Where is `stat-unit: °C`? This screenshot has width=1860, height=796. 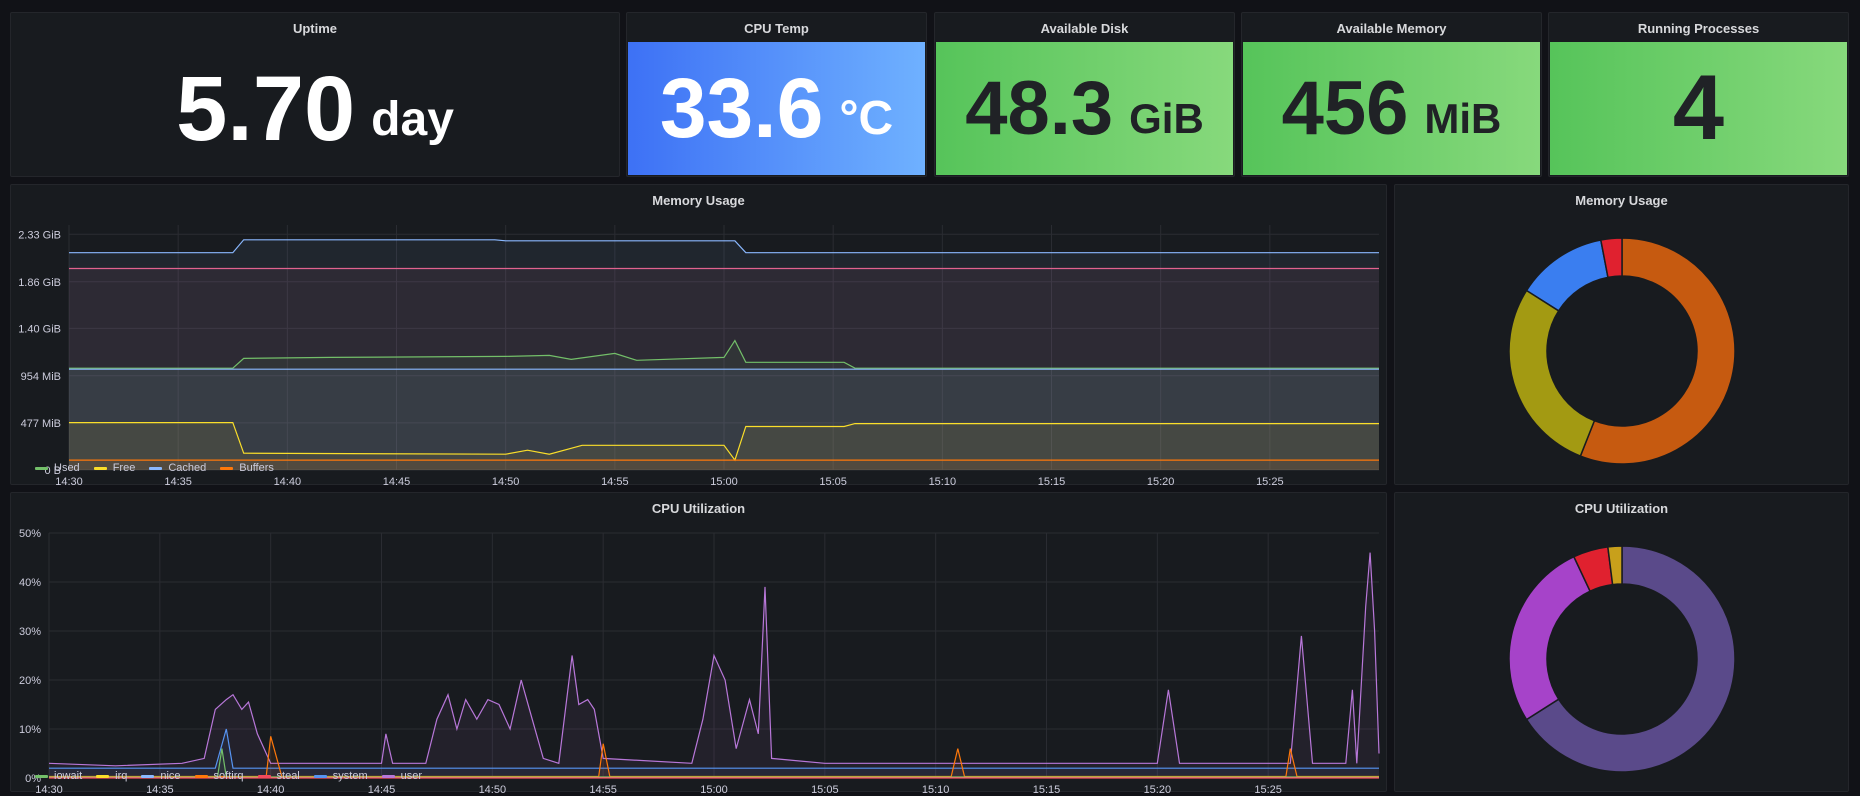 stat-unit: °C is located at coordinates (866, 118).